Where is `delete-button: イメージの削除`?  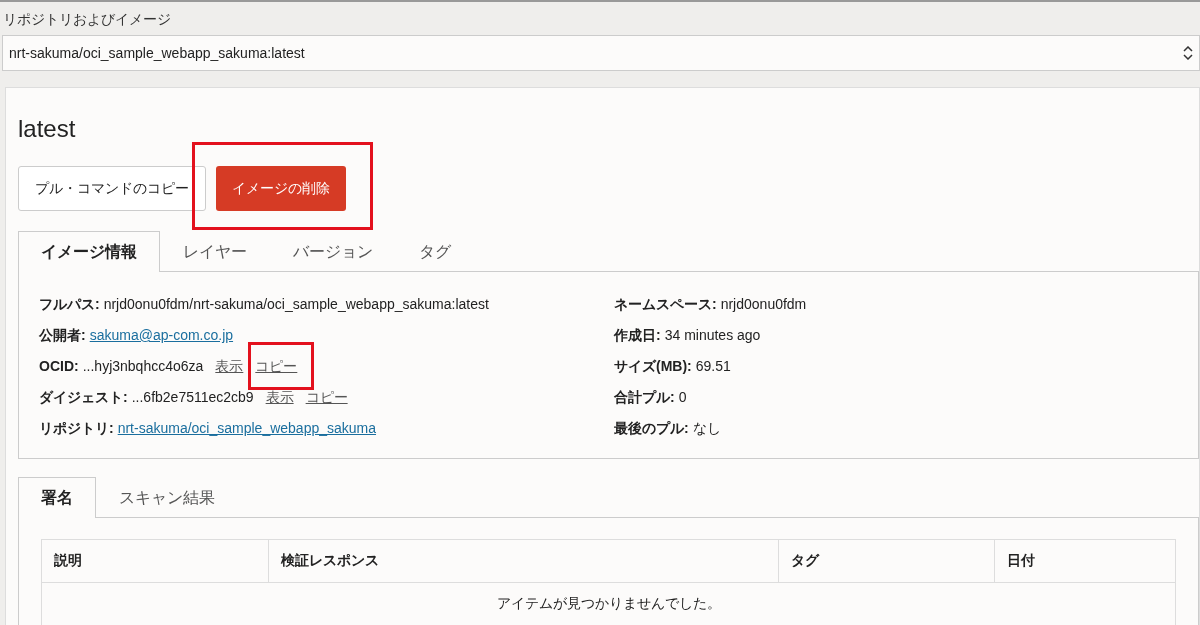
delete-button: イメージの削除 is located at coordinates (281, 188).